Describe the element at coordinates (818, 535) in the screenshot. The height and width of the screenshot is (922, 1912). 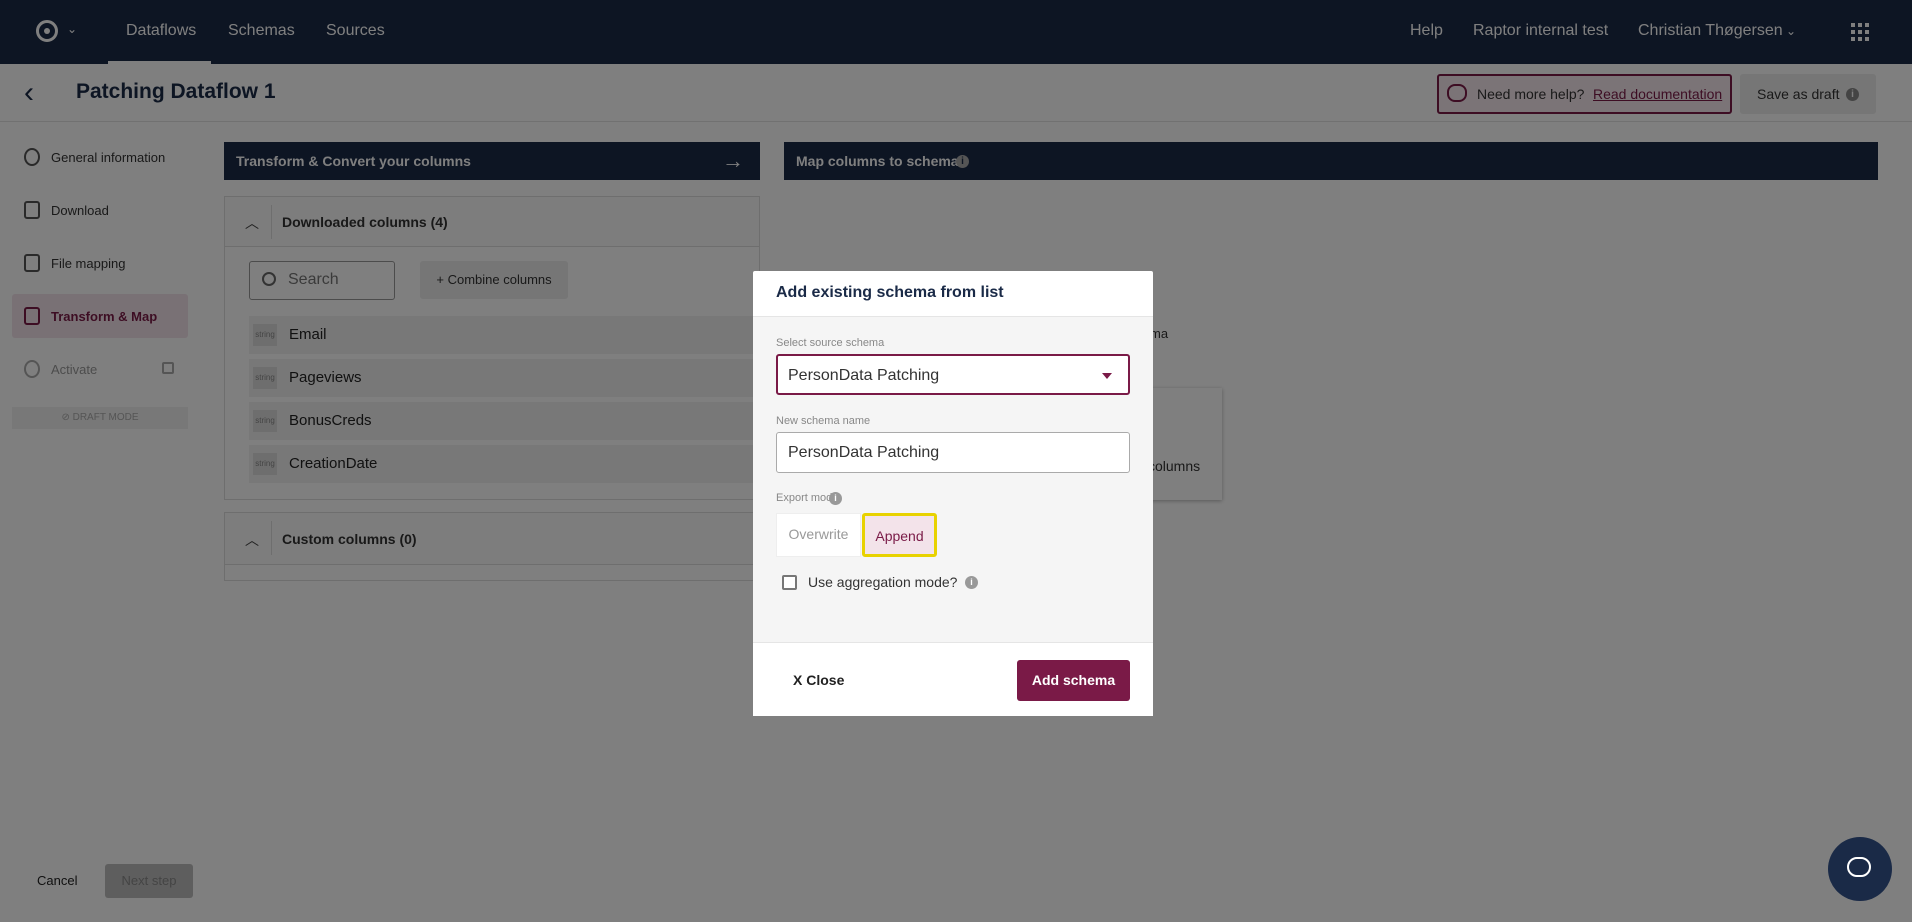
I see `export-mode-overwrite: Overwrite` at that location.